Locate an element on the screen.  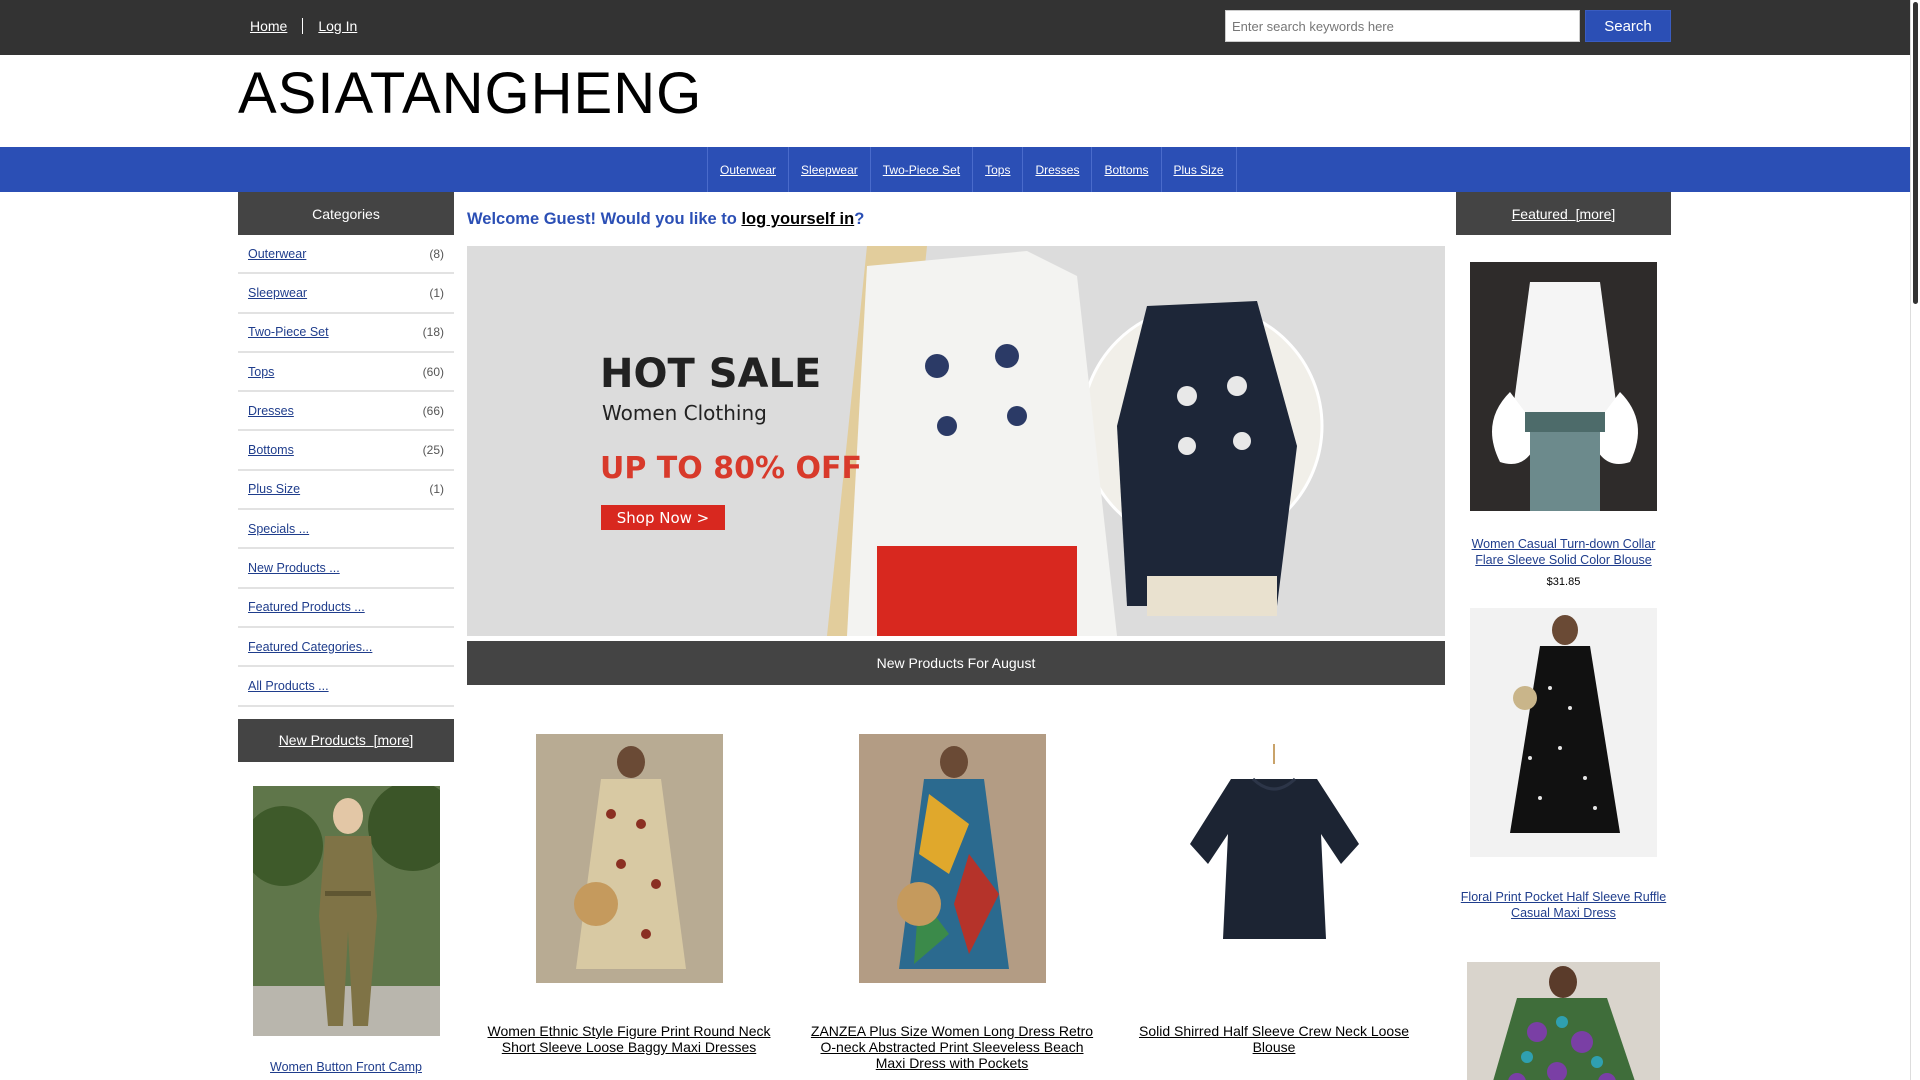
new-product-name-link: Women Button Front Camp is located at coordinates (346, 1067).